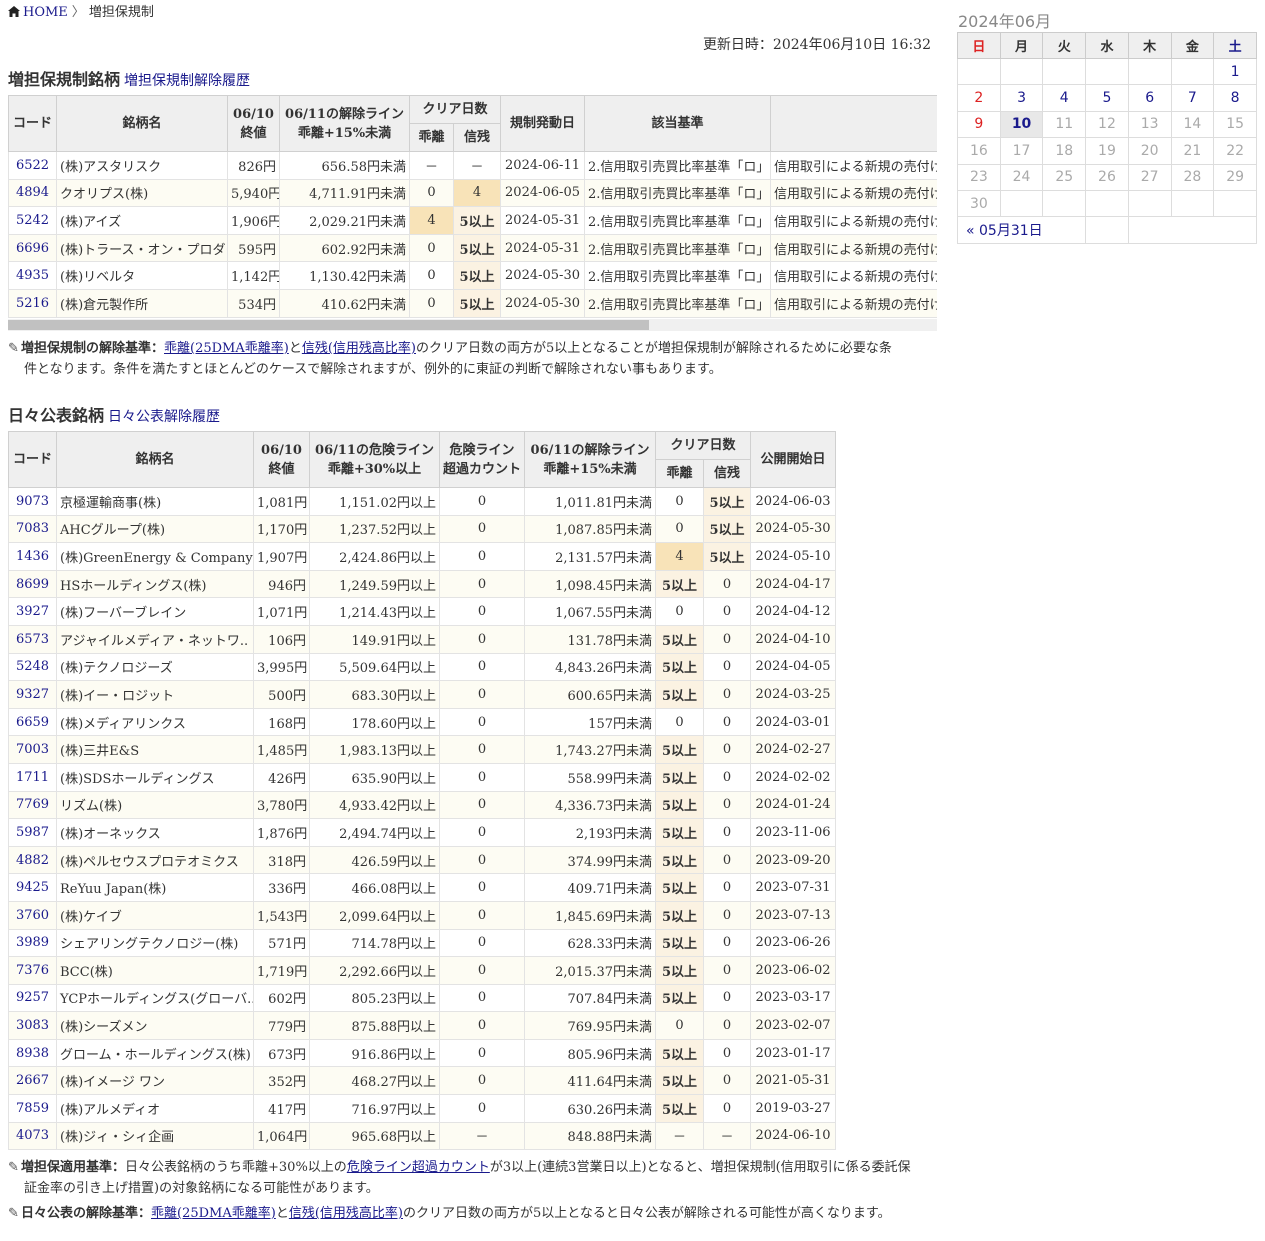  Describe the element at coordinates (374, 887) in the screenshot. I see `danger-line-cell: 466.08円以上` at that location.